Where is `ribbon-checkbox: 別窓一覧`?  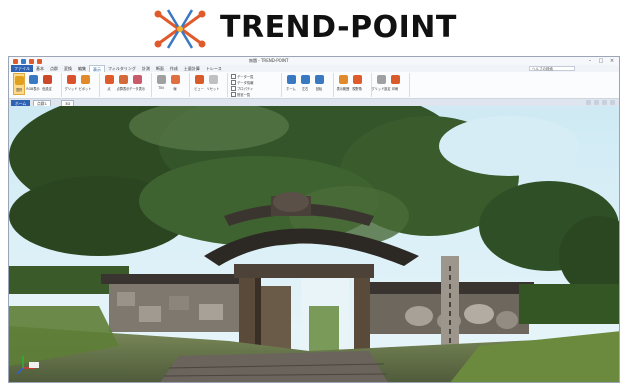 ribbon-checkbox: 別窓一覧 is located at coordinates (242, 94).